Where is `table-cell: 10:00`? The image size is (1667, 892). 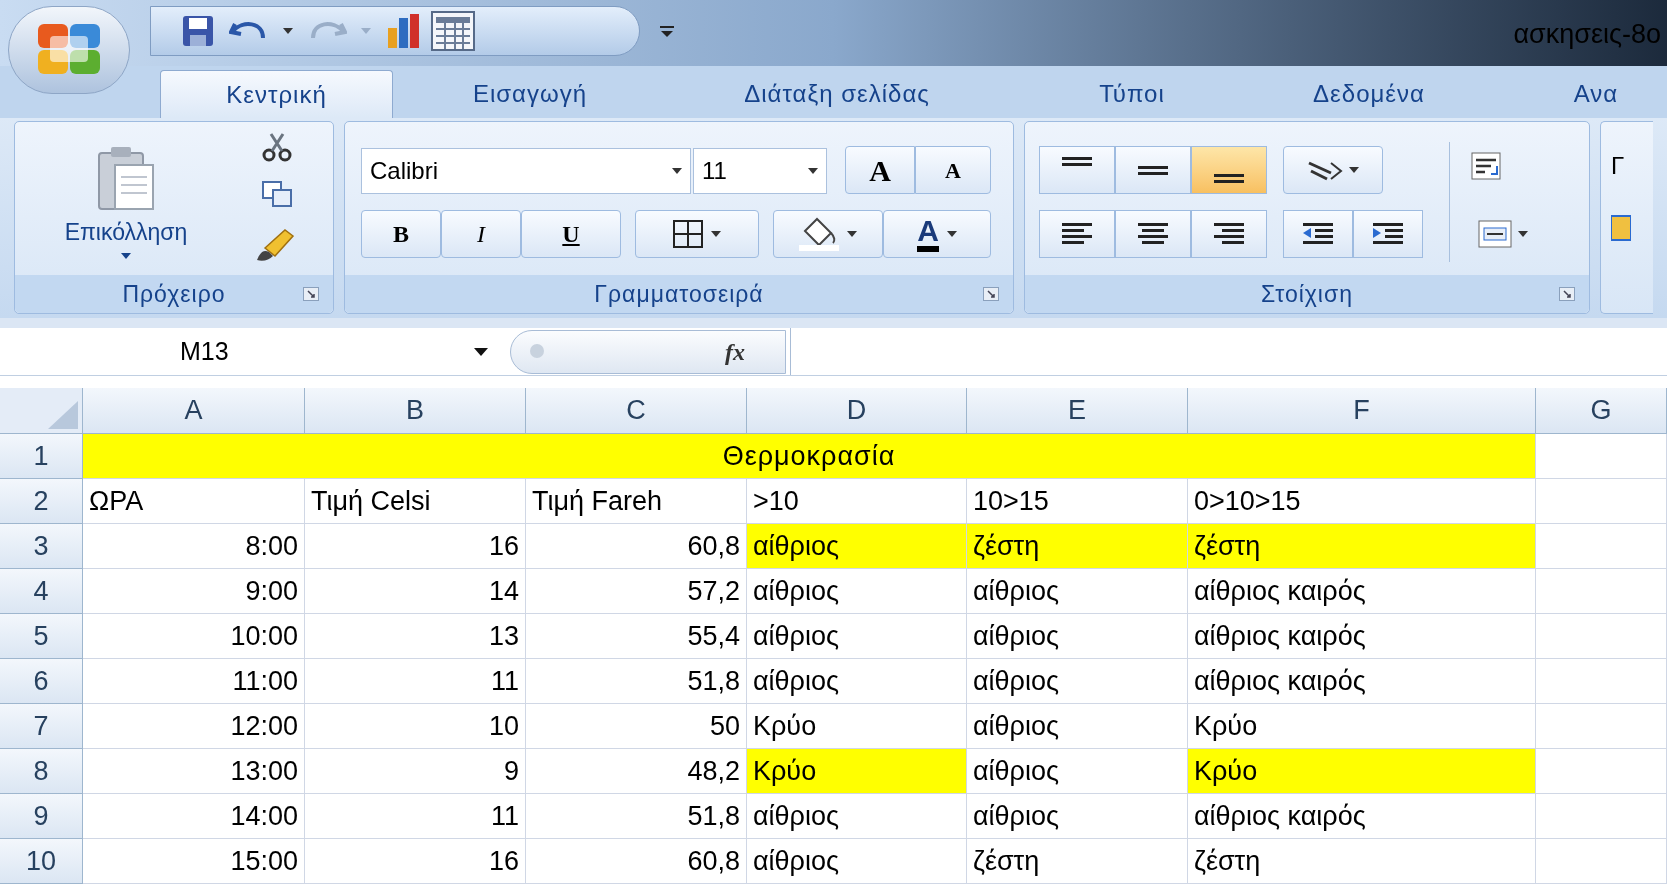
table-cell: 10:00 is located at coordinates (194, 636).